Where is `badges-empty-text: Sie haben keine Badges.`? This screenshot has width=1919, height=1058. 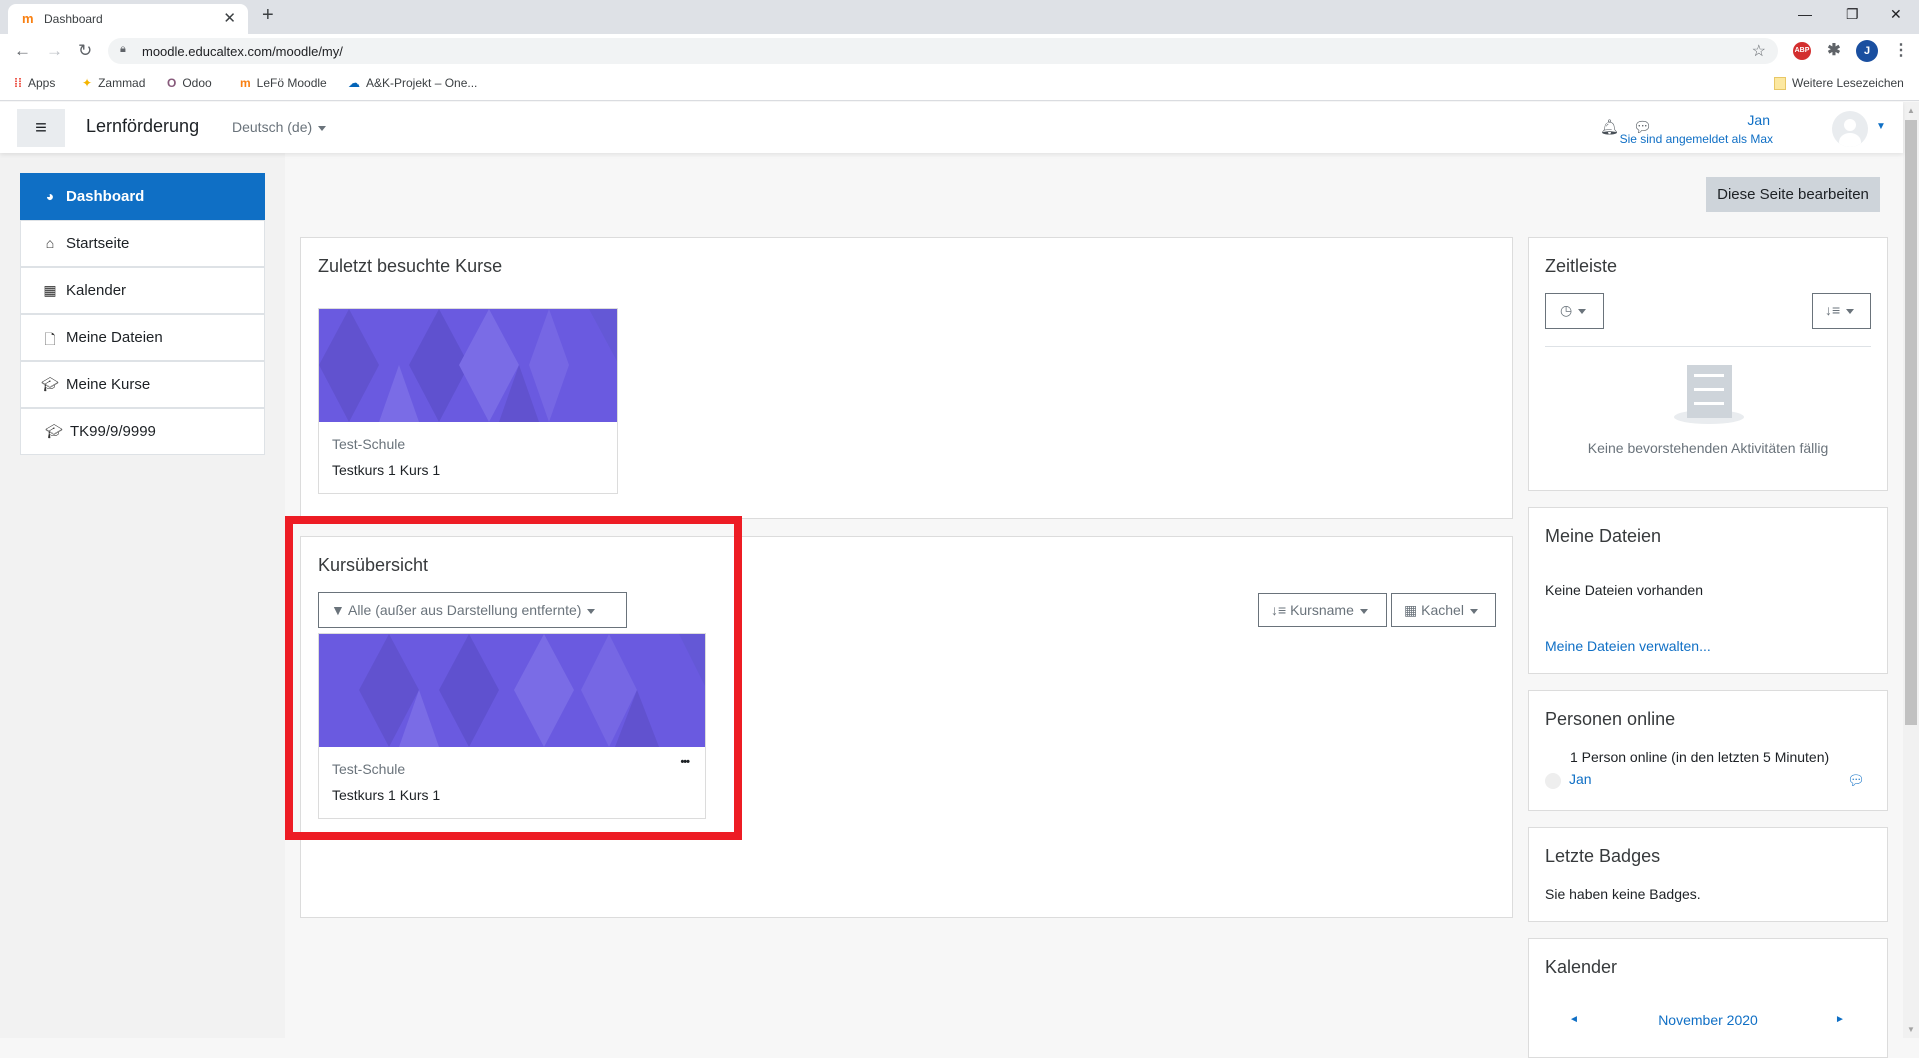
badges-empty-text: Sie haben keine Badges. is located at coordinates (1623, 894).